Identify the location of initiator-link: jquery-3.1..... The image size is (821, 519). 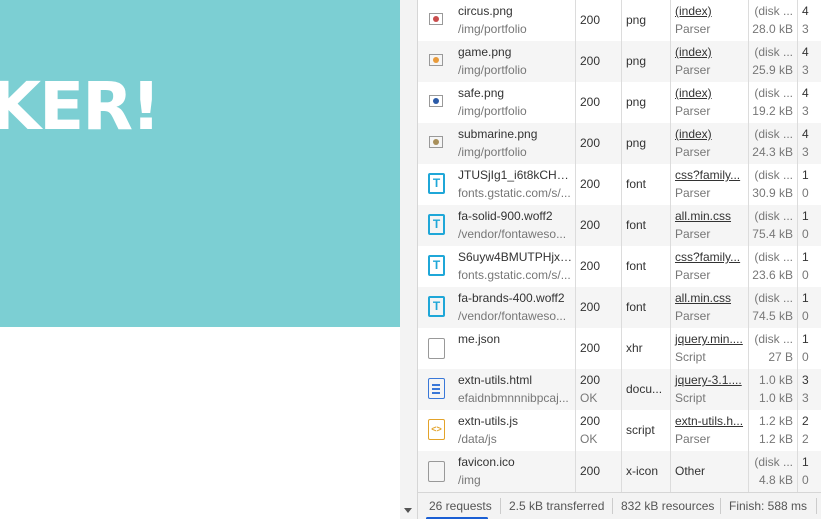
(708, 380).